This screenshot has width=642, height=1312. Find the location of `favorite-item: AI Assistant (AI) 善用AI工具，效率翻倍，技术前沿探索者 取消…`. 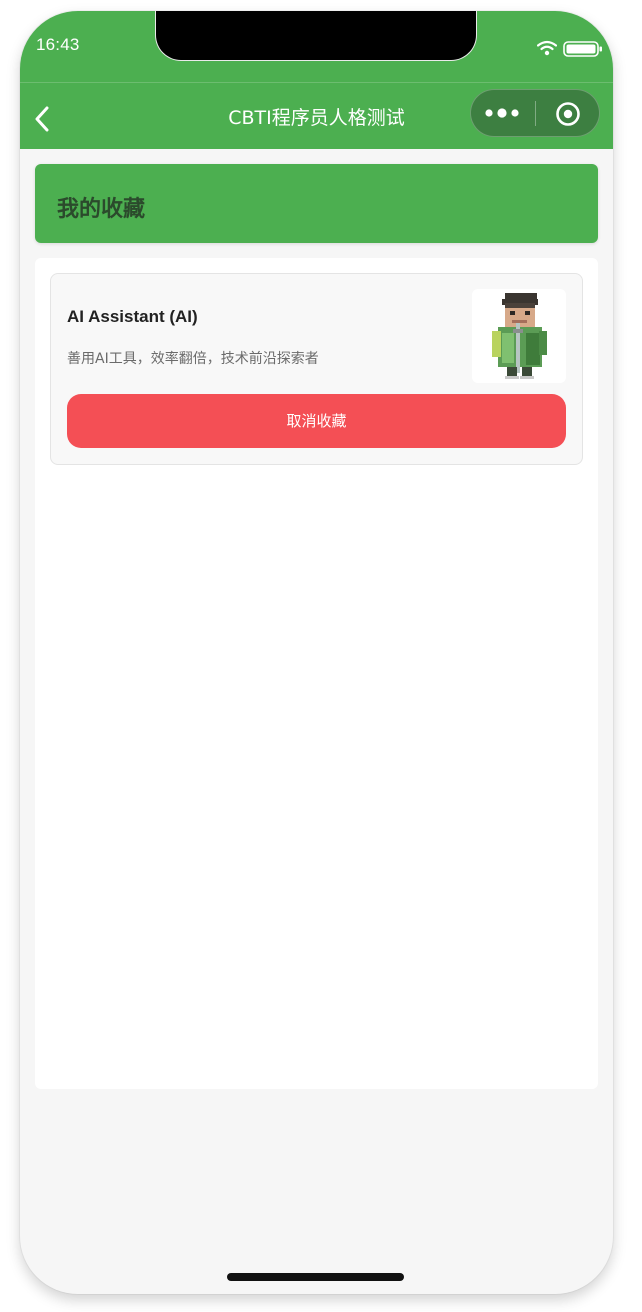

favorite-item: AI Assistant (AI) 善用AI工具，效率翻倍，技术前沿探索者 取消… is located at coordinates (316, 369).